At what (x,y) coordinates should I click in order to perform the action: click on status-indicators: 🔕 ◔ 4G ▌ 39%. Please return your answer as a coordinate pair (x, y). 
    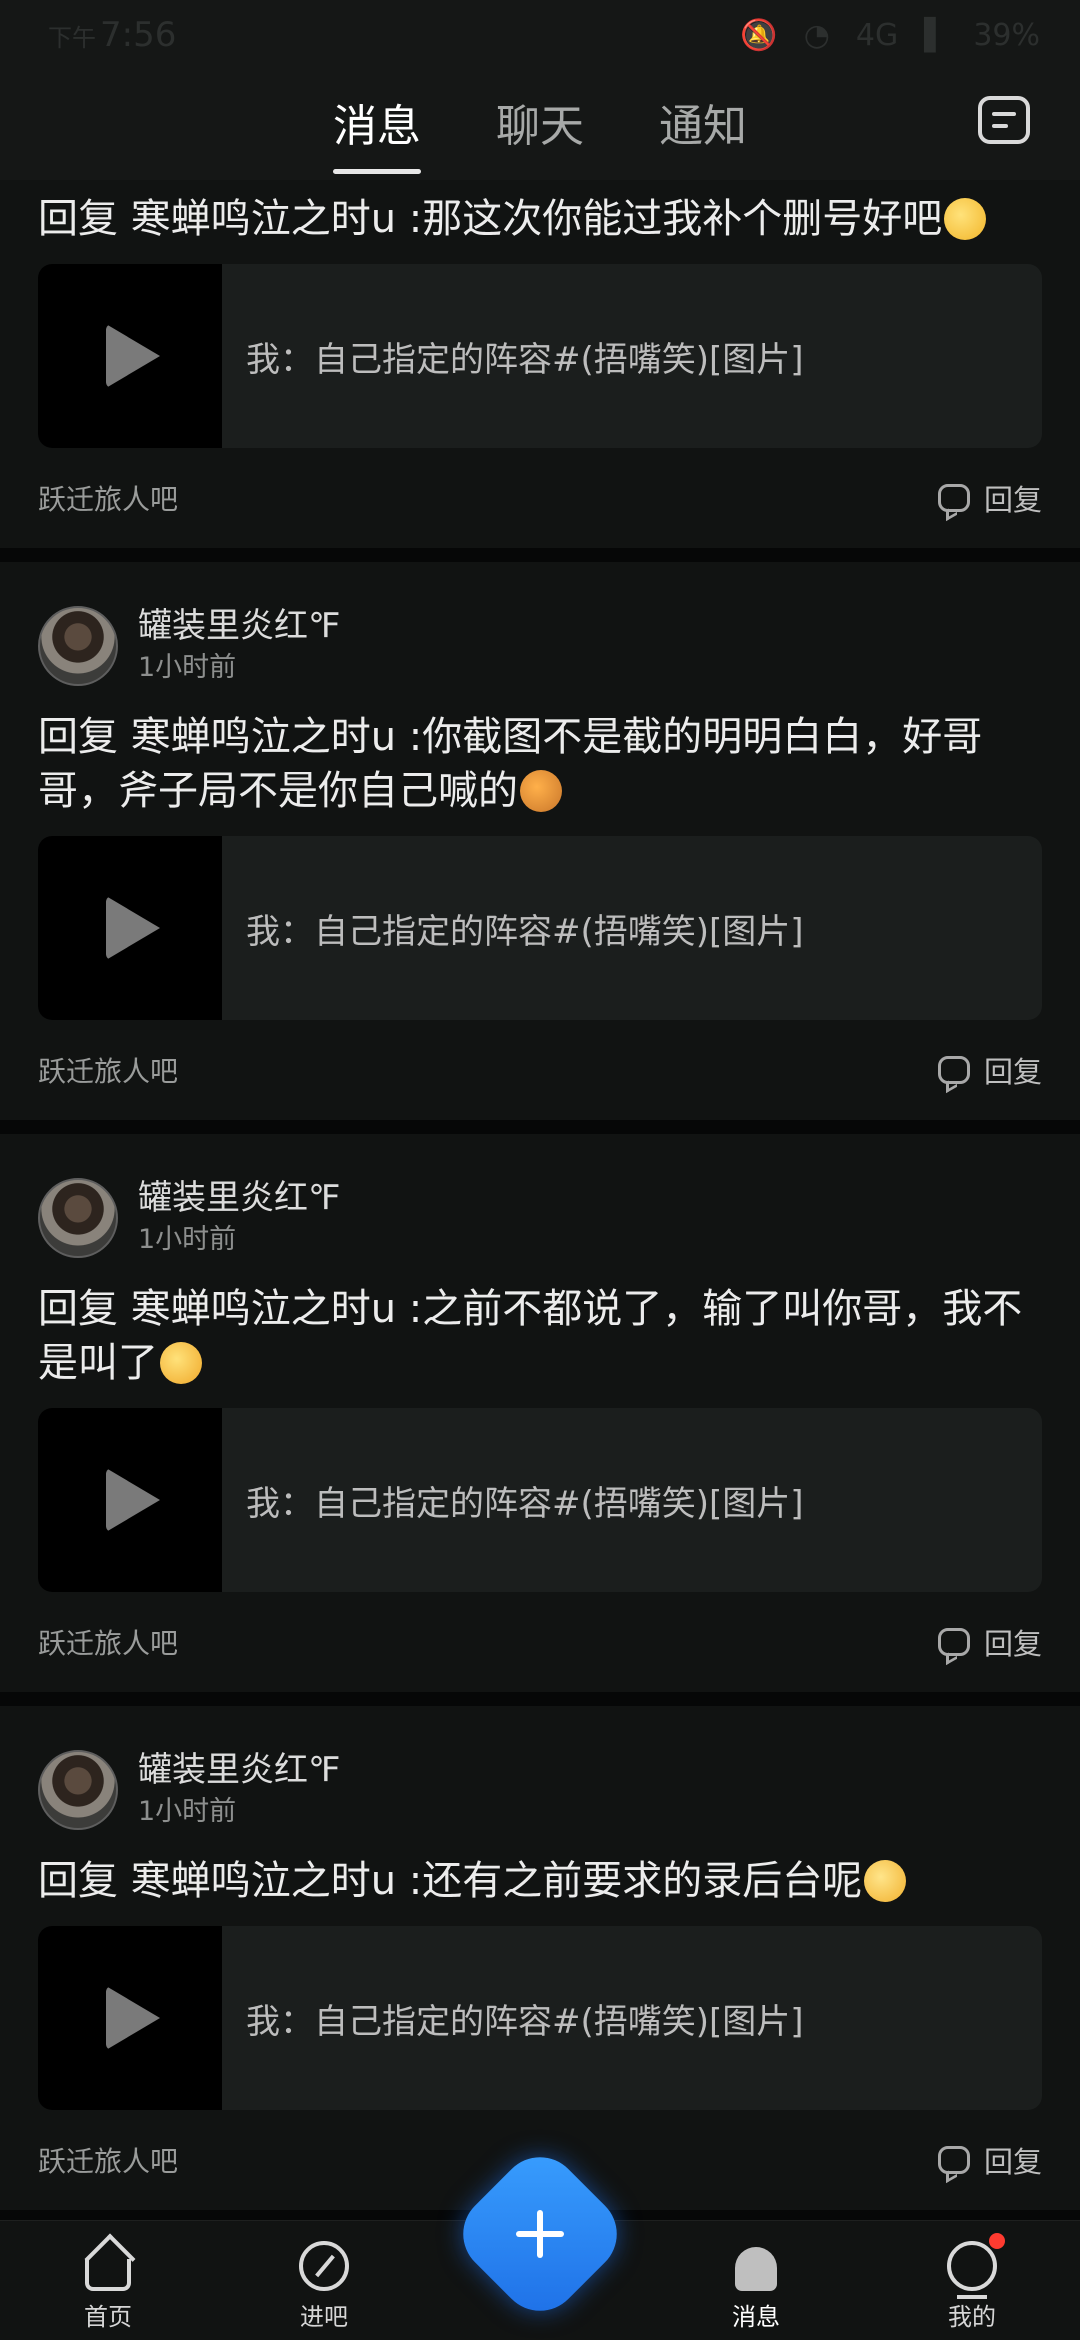
    Looking at the image, I should click on (890, 35).